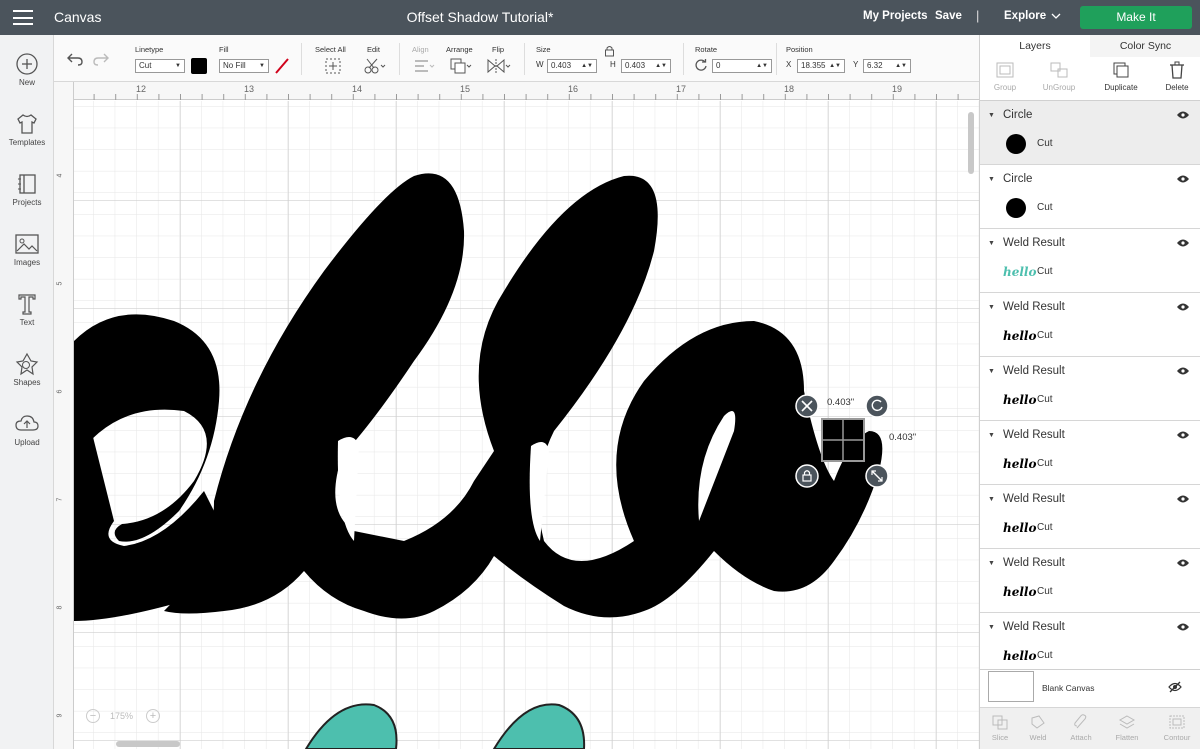 The height and width of the screenshot is (749, 1200). Describe the element at coordinates (1045, 591) in the screenshot. I see `layer-type: Cut` at that location.